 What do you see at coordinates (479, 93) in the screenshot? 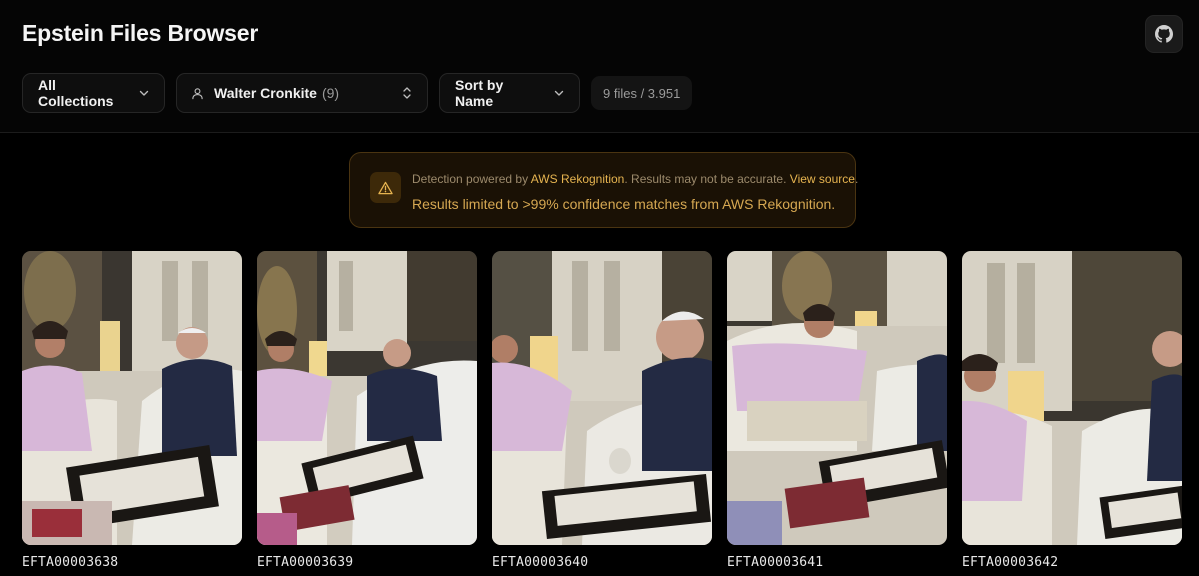
I see `sort-select-label: Sort by Name` at bounding box center [479, 93].